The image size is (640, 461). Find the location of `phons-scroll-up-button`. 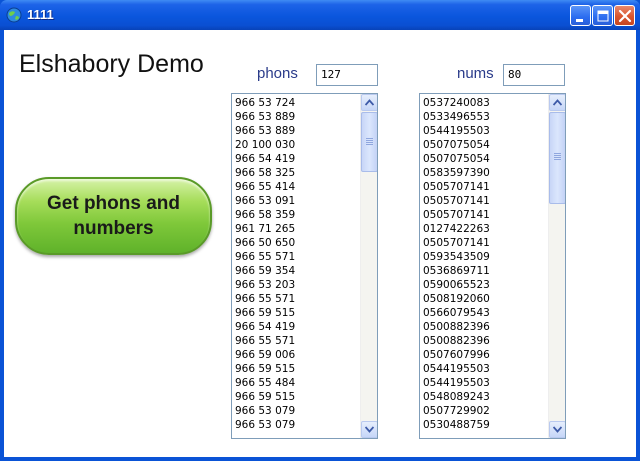

phons-scroll-up-button is located at coordinates (369, 102).